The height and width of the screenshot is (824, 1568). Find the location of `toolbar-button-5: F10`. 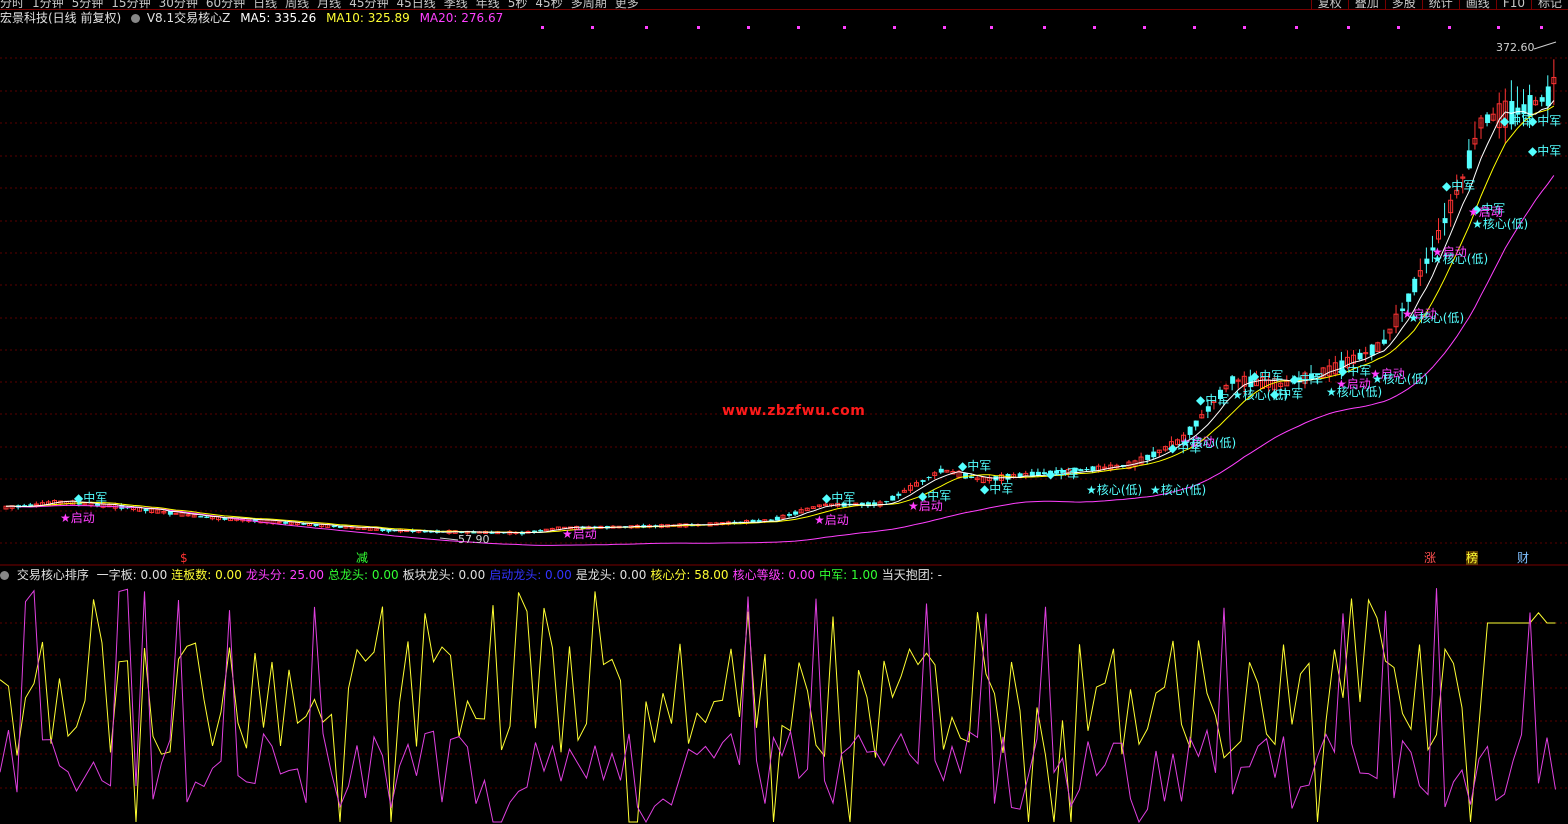

toolbar-button-5: F10 is located at coordinates (1513, 4).